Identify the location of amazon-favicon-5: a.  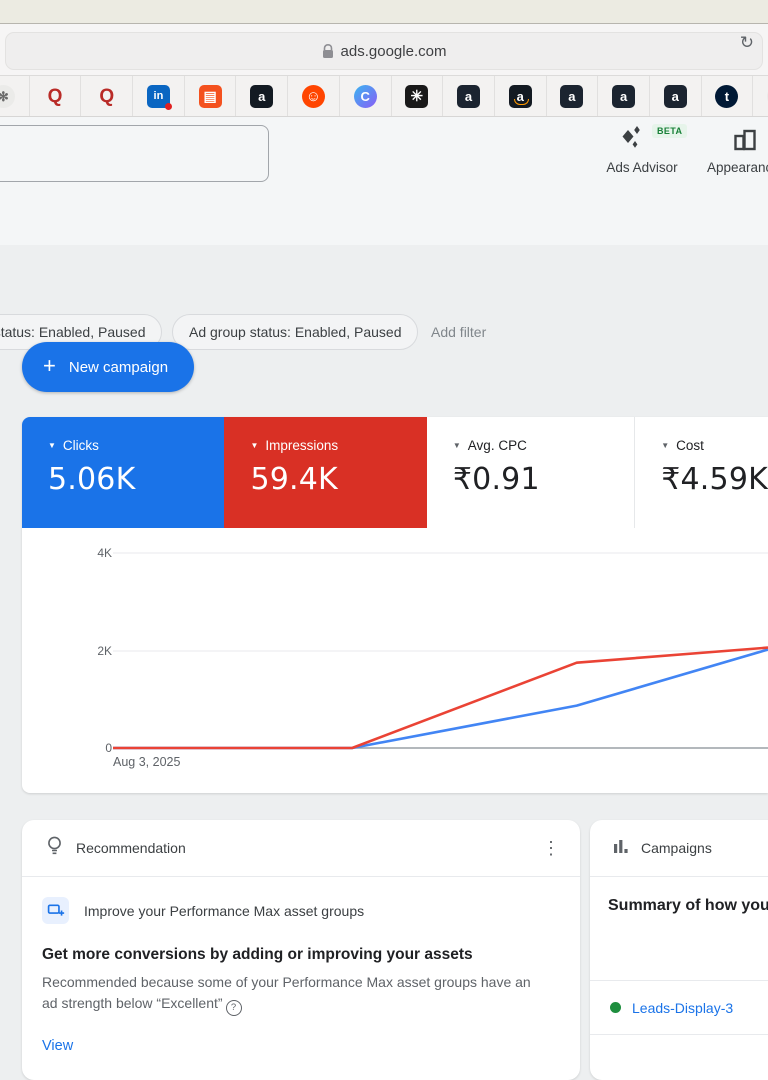
(675, 96).